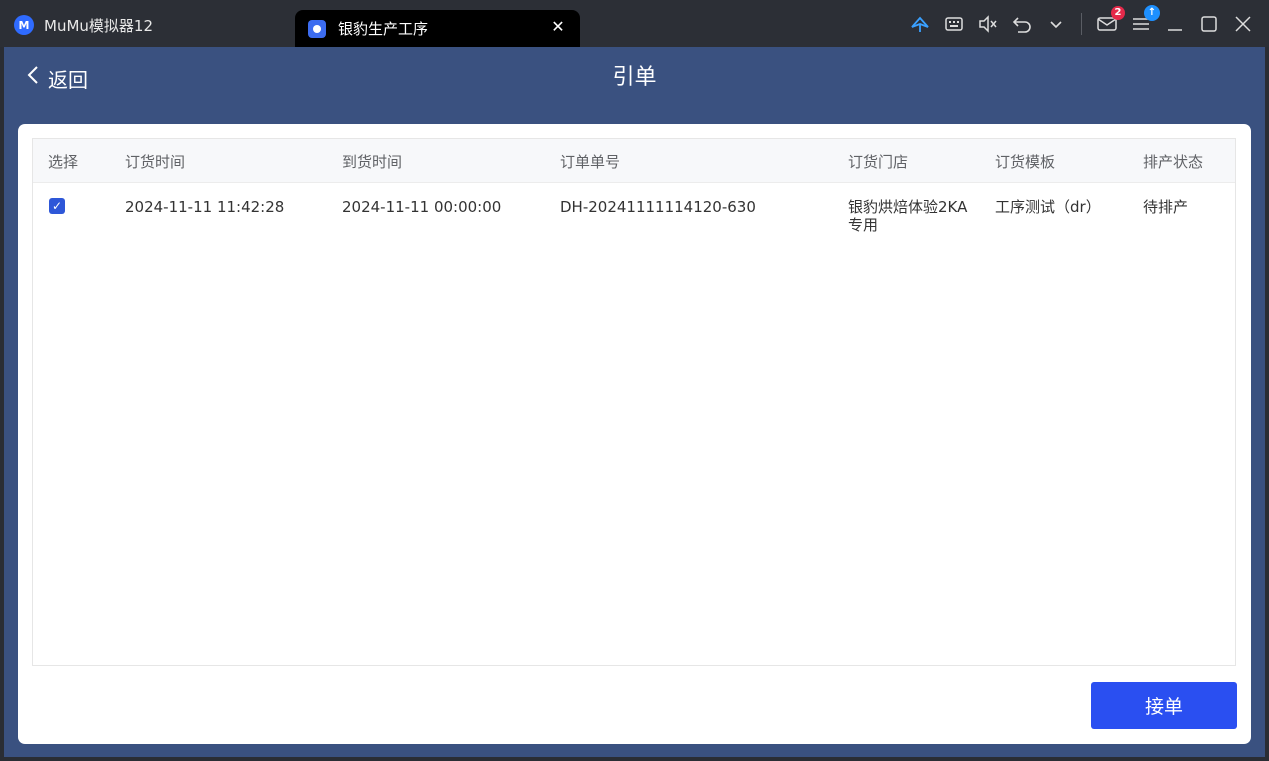 The image size is (1269, 761). Describe the element at coordinates (1209, 24) in the screenshot. I see `maximize-icon` at that location.